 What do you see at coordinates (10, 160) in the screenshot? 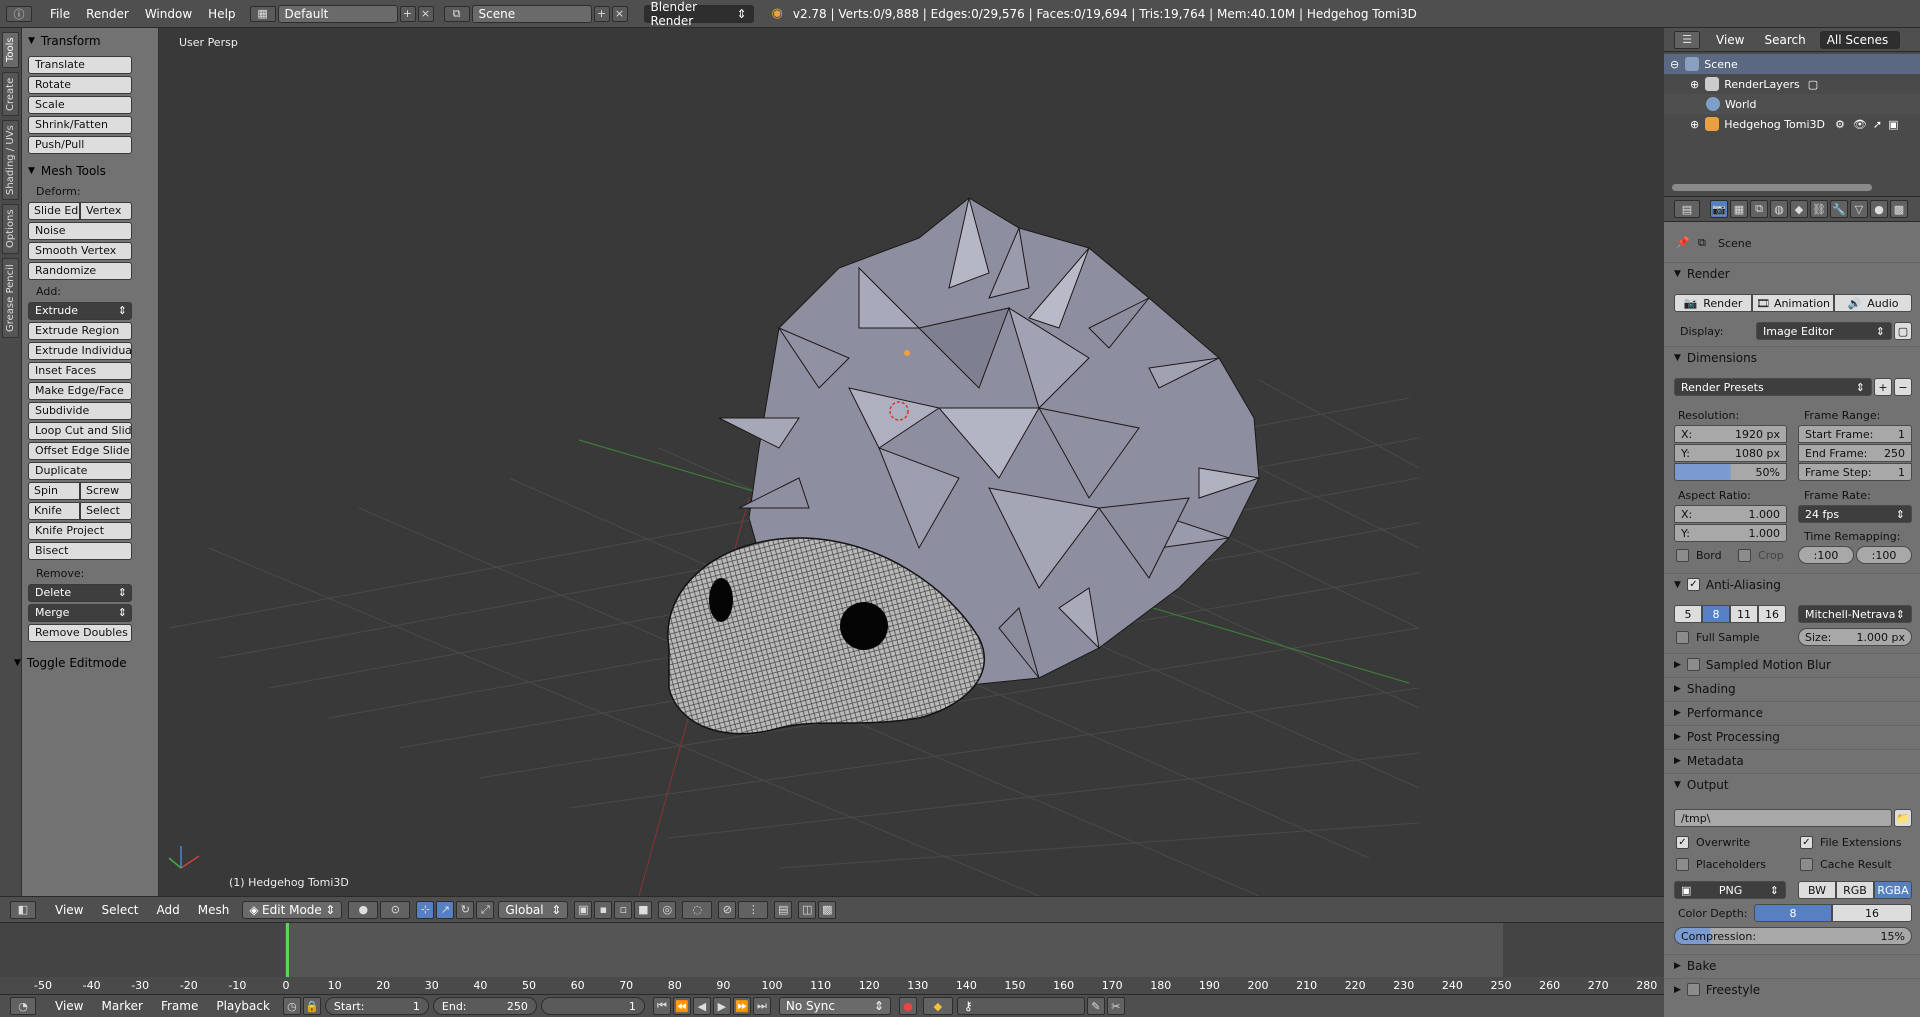
I see `tab-shading-uvs: Shading / UVs` at bounding box center [10, 160].